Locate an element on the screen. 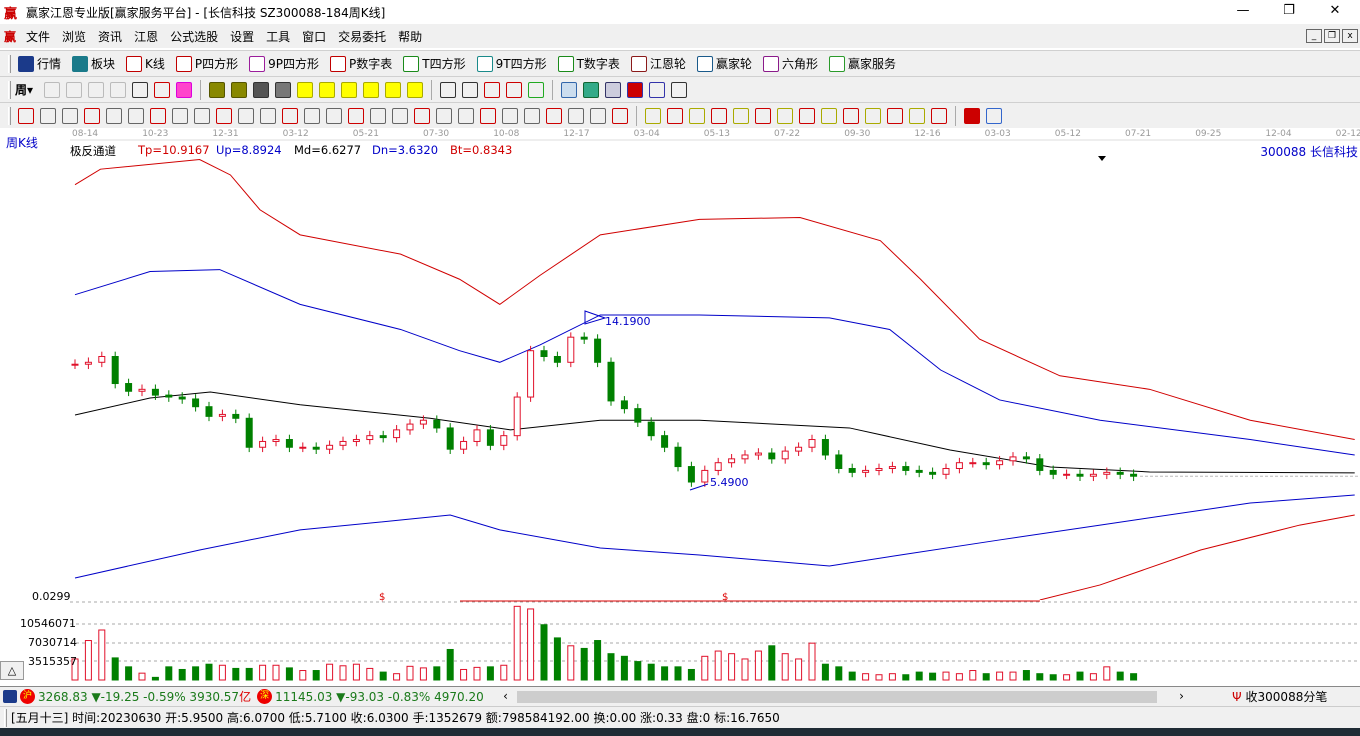 The width and height of the screenshot is (1360, 736). menu-item: 公式选股 is located at coordinates (194, 36).